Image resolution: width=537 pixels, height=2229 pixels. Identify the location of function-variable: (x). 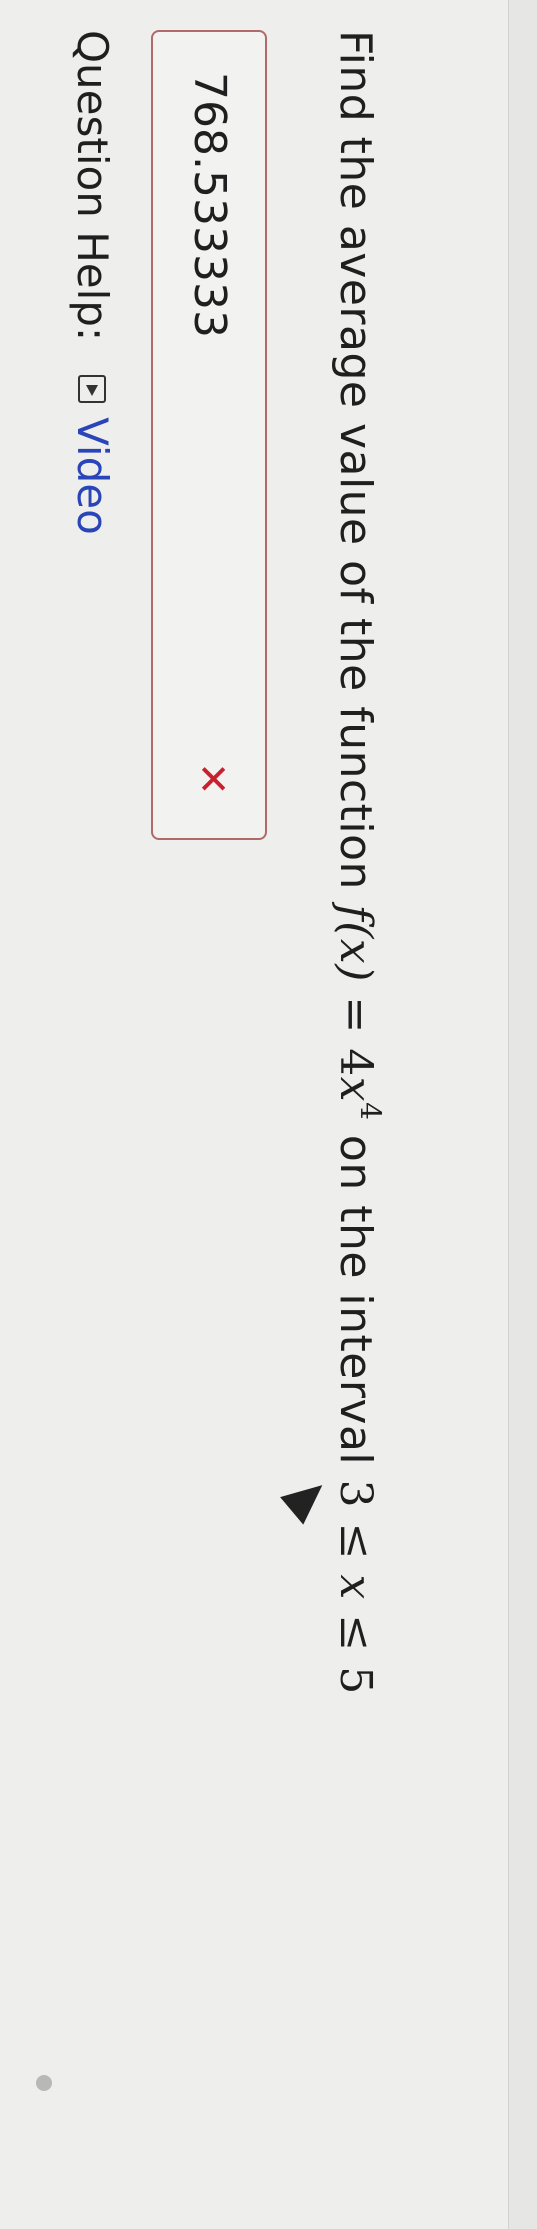
(355, 951).